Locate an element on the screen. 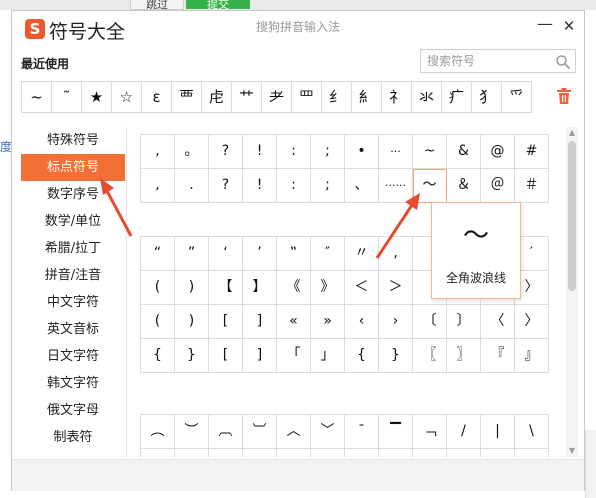 Image resolution: width=596 pixels, height=498 pixels. sidebar-item: 拼音/注音 is located at coordinates (73, 275).